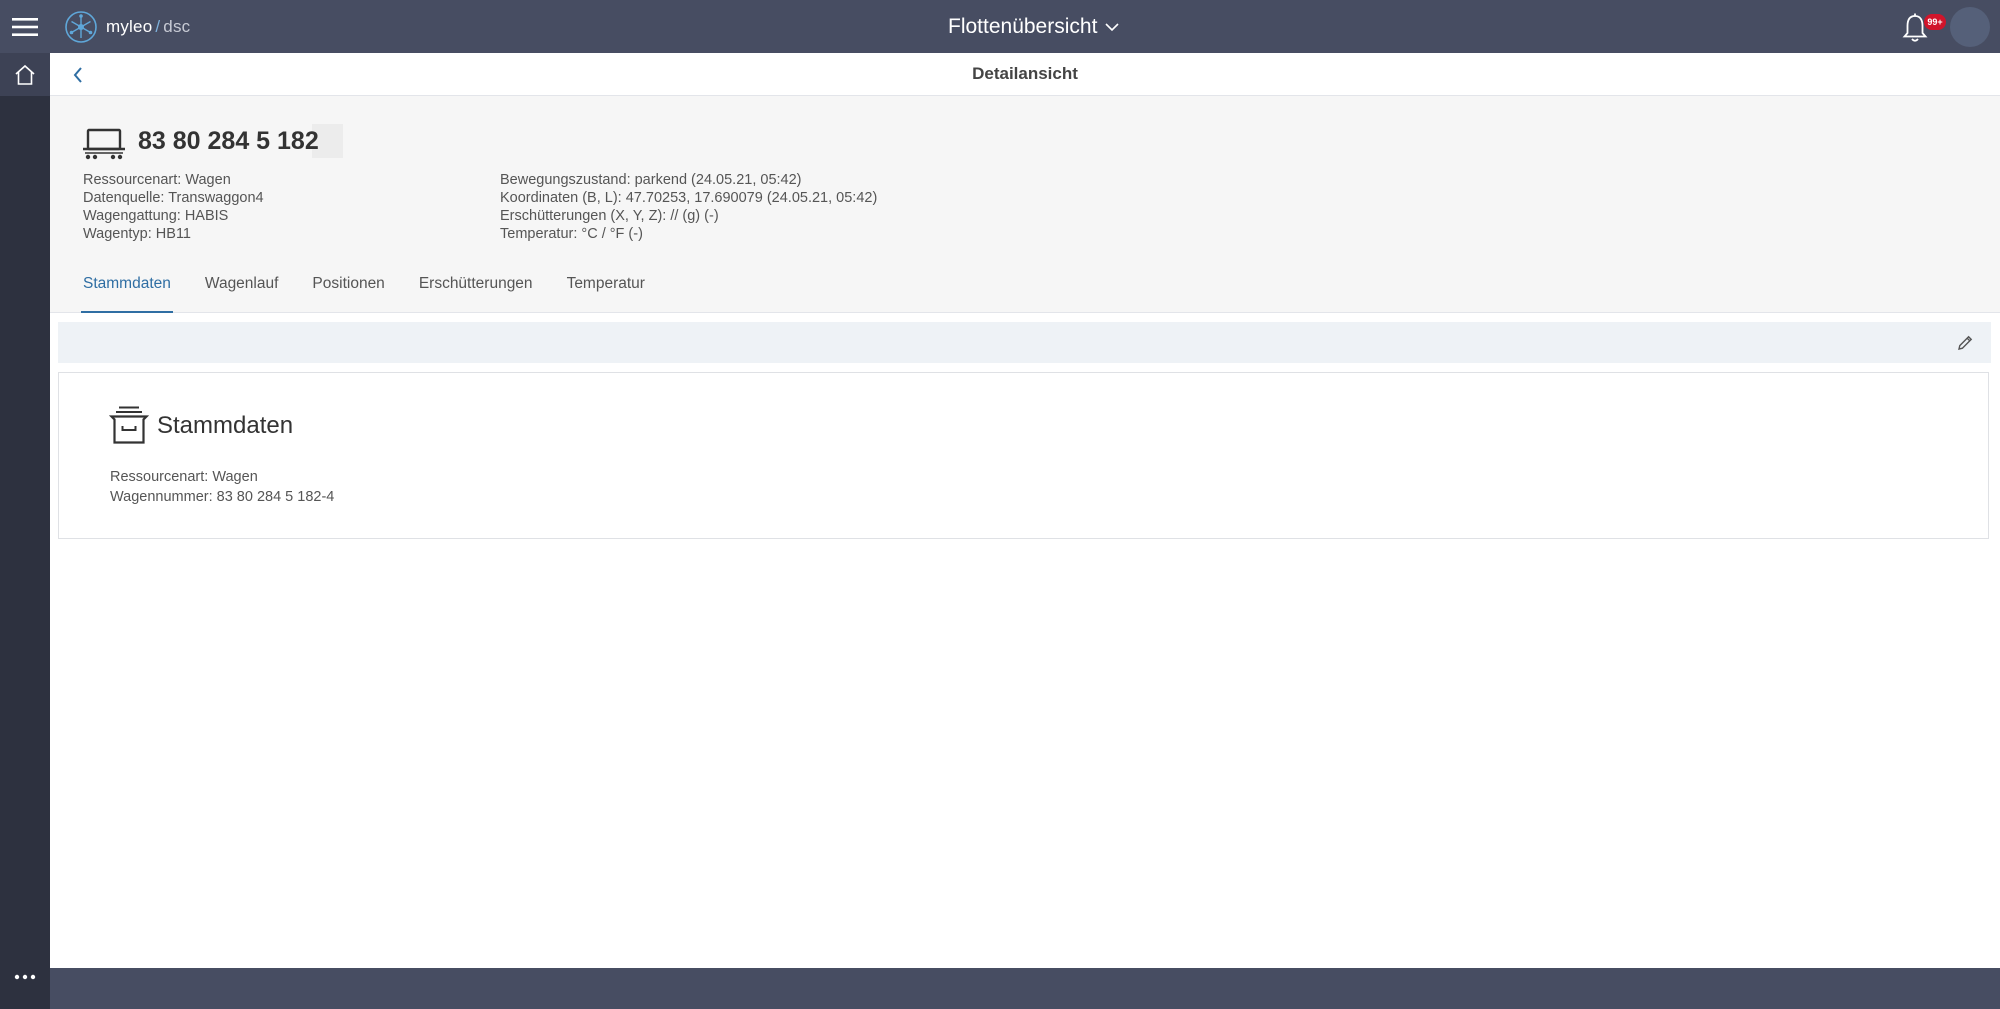  I want to click on info-temperature: Temperatur: °C / °F (-), so click(571, 234).